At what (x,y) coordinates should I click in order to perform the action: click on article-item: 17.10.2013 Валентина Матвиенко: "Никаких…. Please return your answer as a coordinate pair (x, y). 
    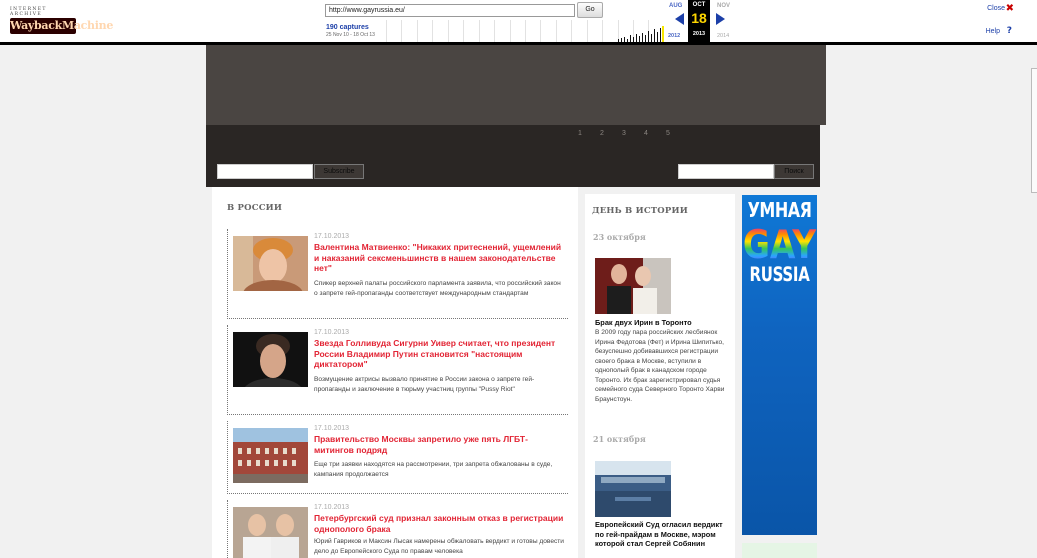
    Looking at the image, I should click on (397, 274).